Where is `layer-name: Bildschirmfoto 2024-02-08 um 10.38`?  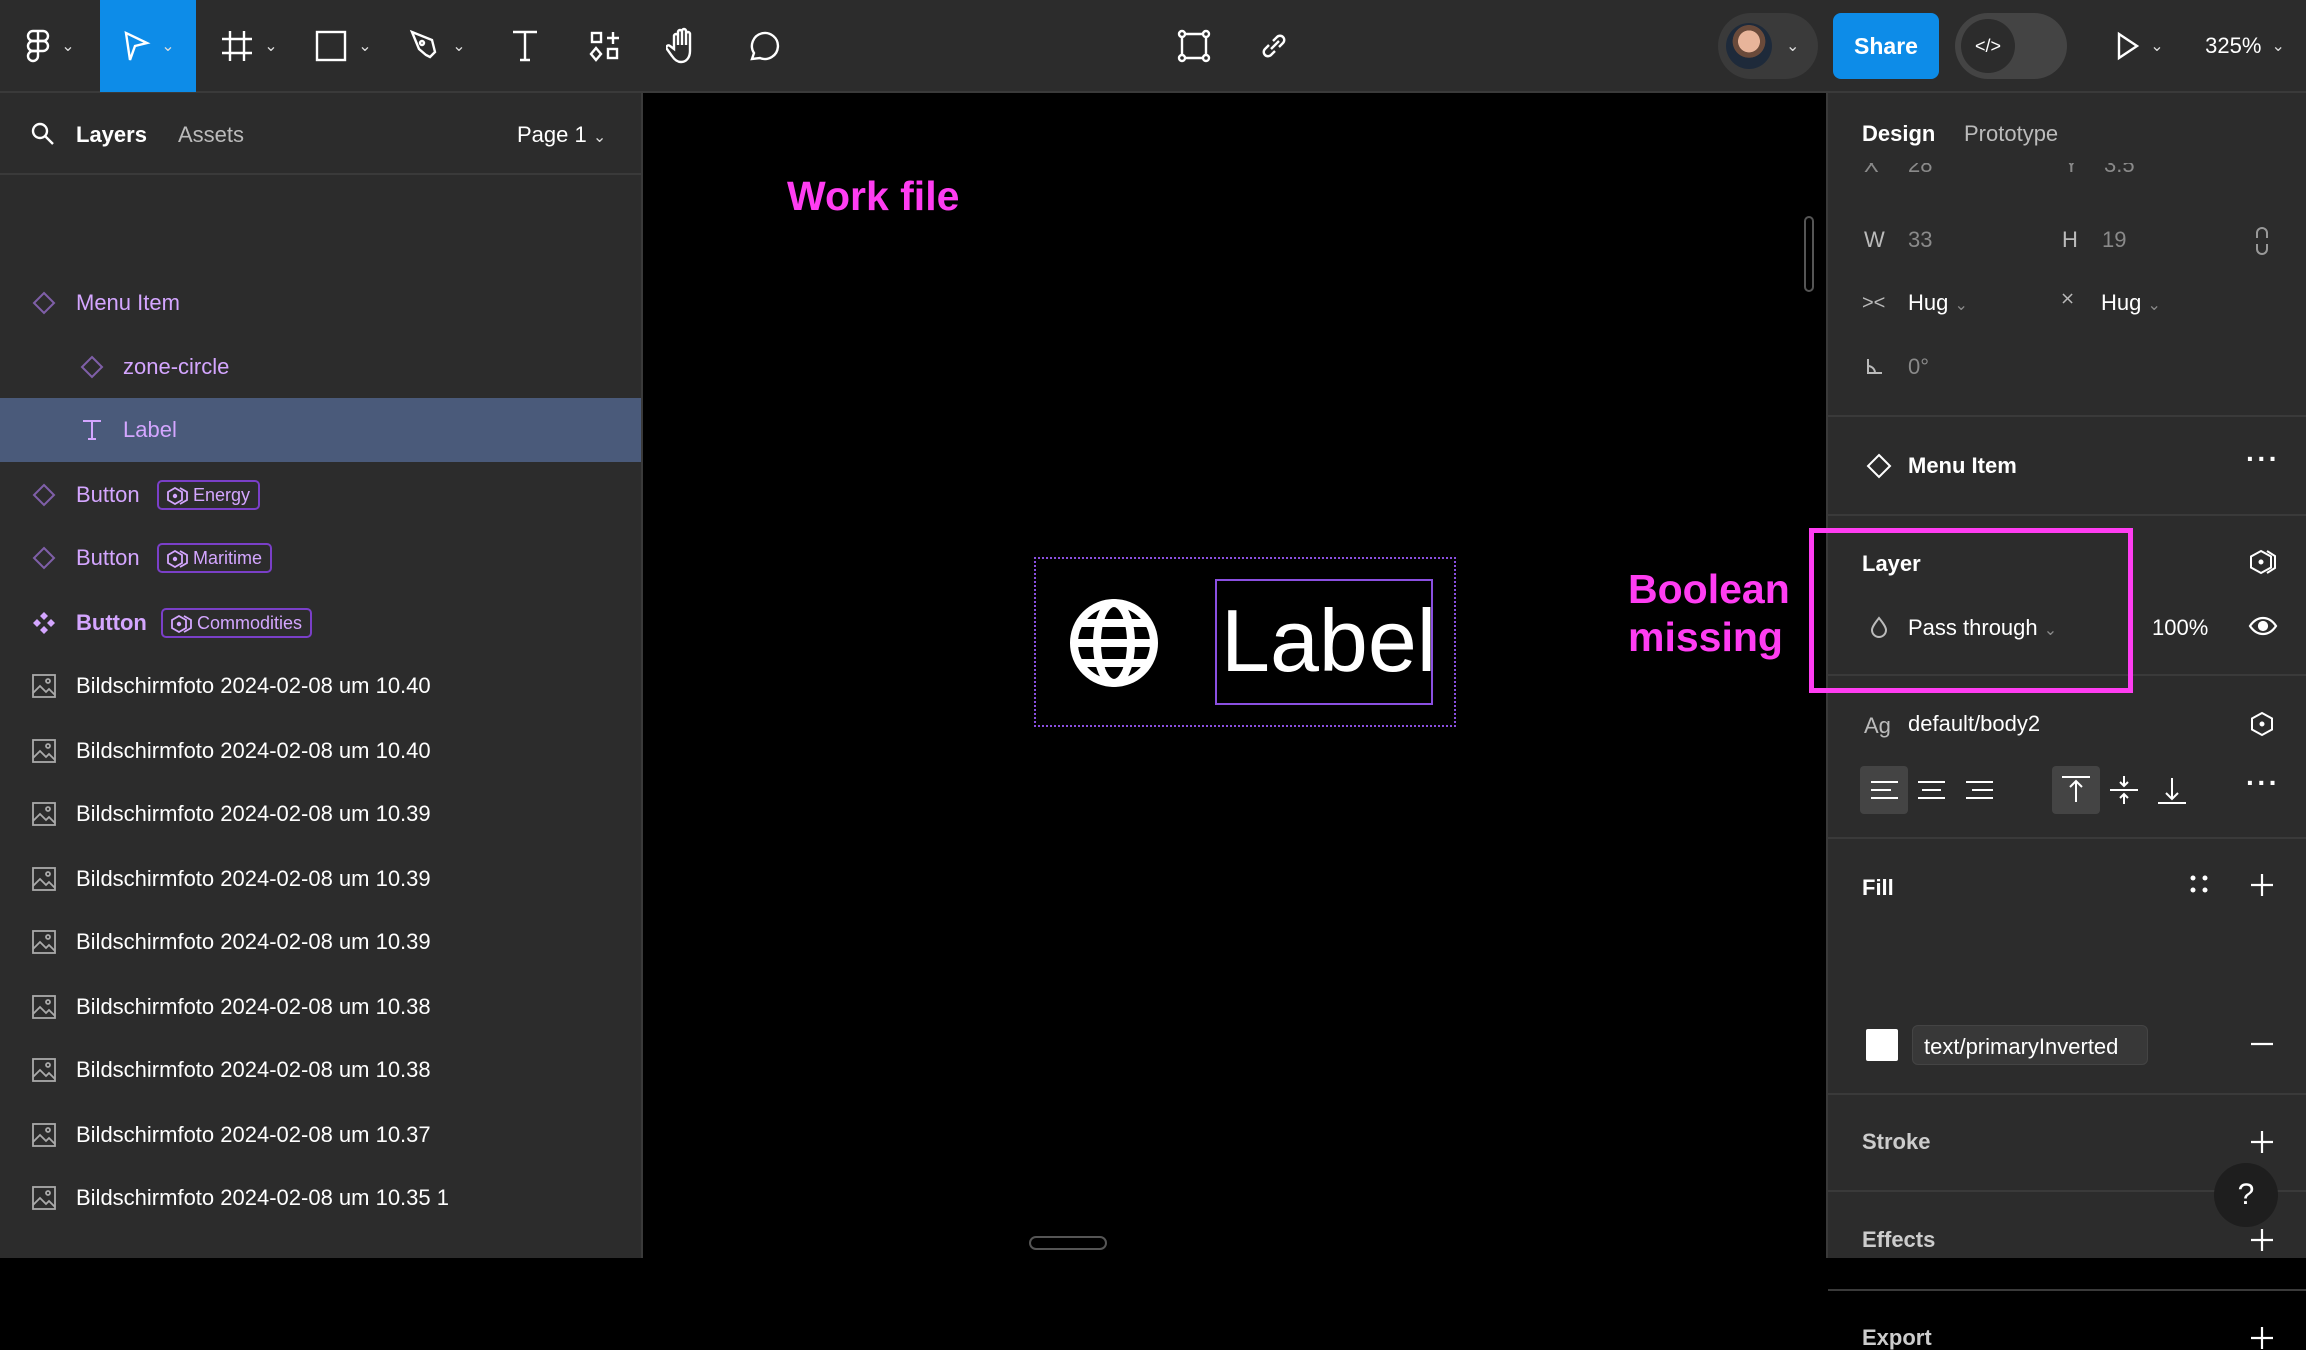
layer-name: Bildschirmfoto 2024-02-08 um 10.38 is located at coordinates (253, 1069).